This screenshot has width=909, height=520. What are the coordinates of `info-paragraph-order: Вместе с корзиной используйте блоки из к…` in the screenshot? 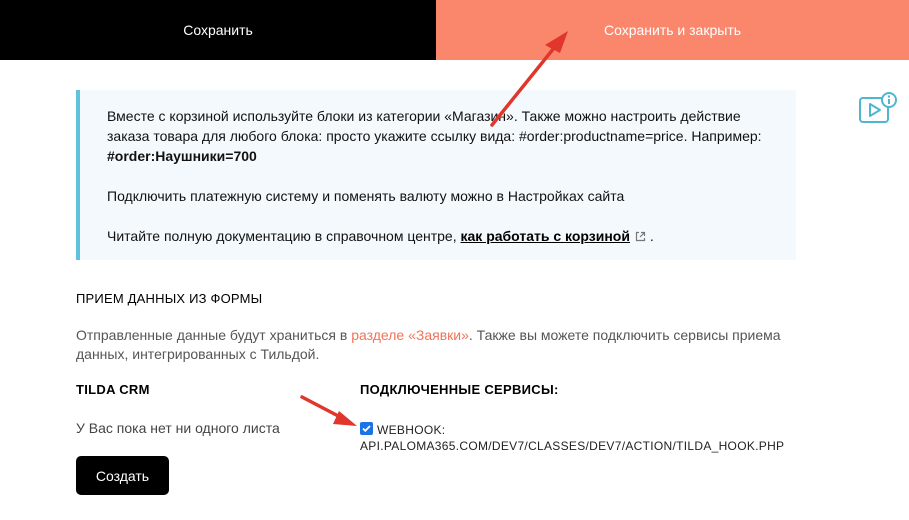 It's located at (440, 136).